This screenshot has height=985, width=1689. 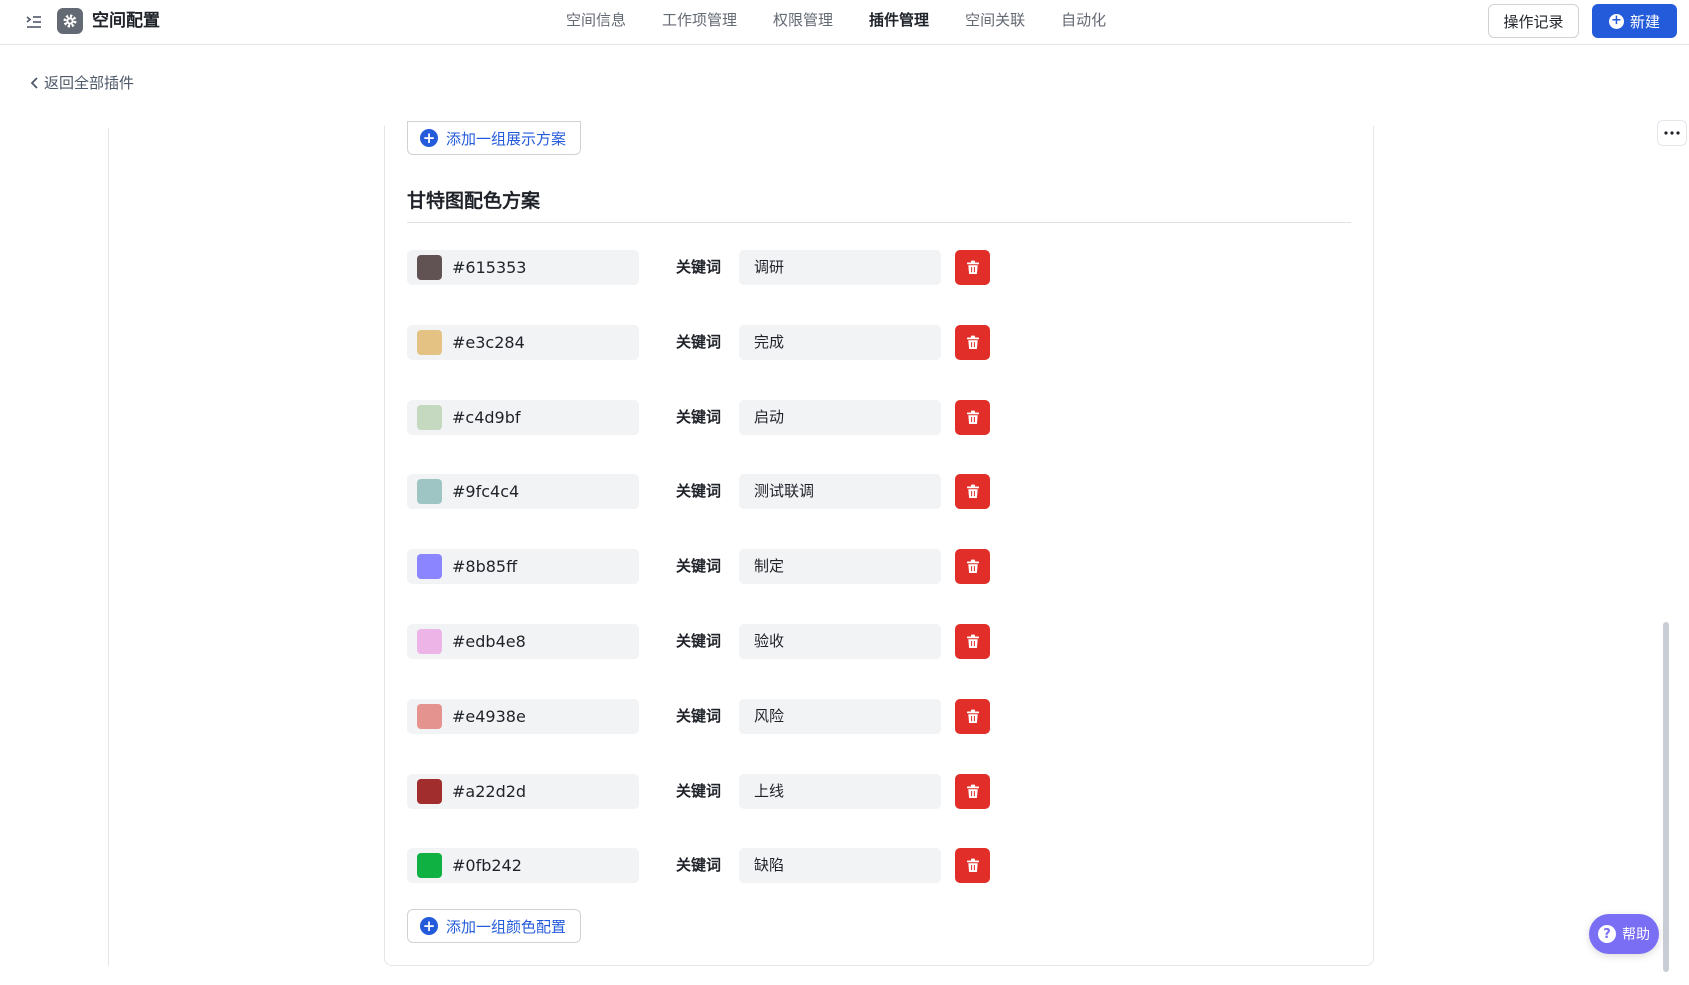 What do you see at coordinates (523, 491) in the screenshot?
I see `color-hex-input: #9fc4c4` at bounding box center [523, 491].